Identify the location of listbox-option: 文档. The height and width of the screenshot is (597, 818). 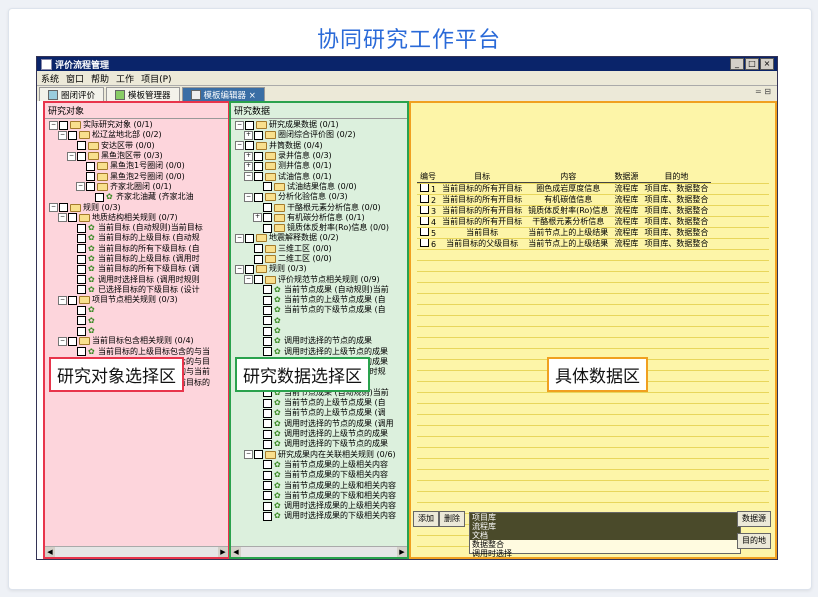
(605, 535).